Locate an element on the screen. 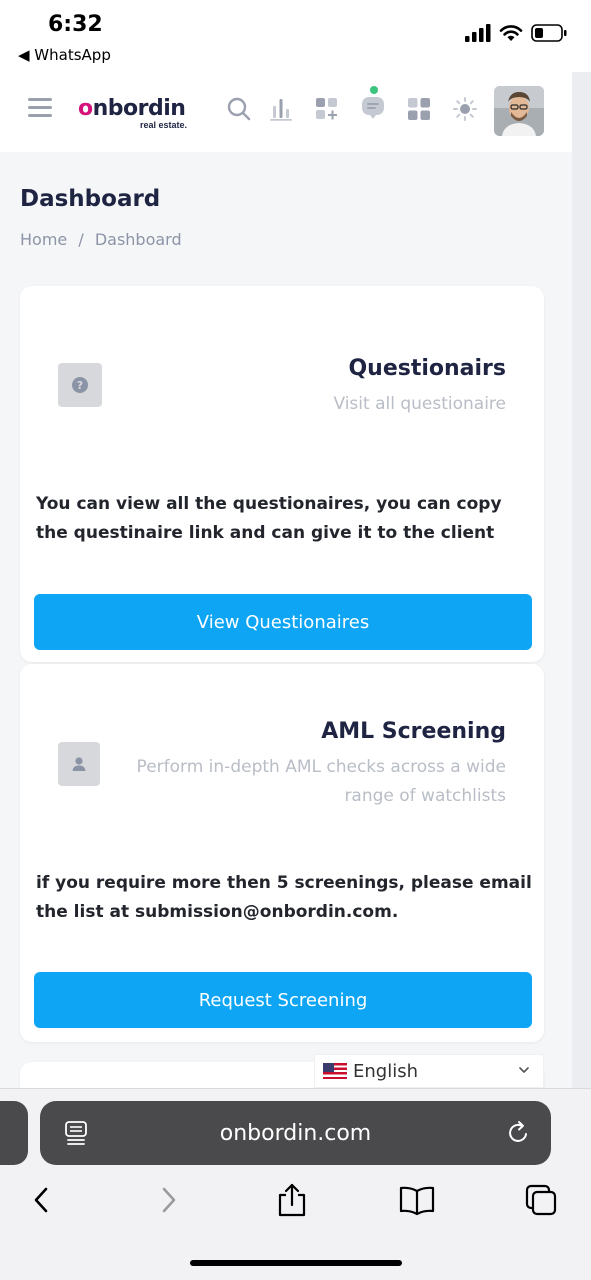 The height and width of the screenshot is (1280, 591). logo-subtitle: real estate. is located at coordinates (164, 125).